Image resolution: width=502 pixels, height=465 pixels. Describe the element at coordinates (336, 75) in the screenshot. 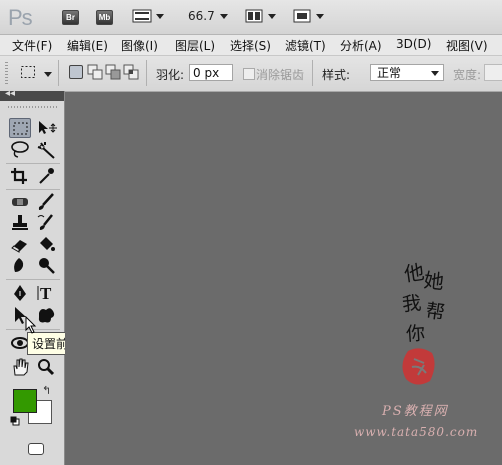

I see `style-label: 样式:` at that location.